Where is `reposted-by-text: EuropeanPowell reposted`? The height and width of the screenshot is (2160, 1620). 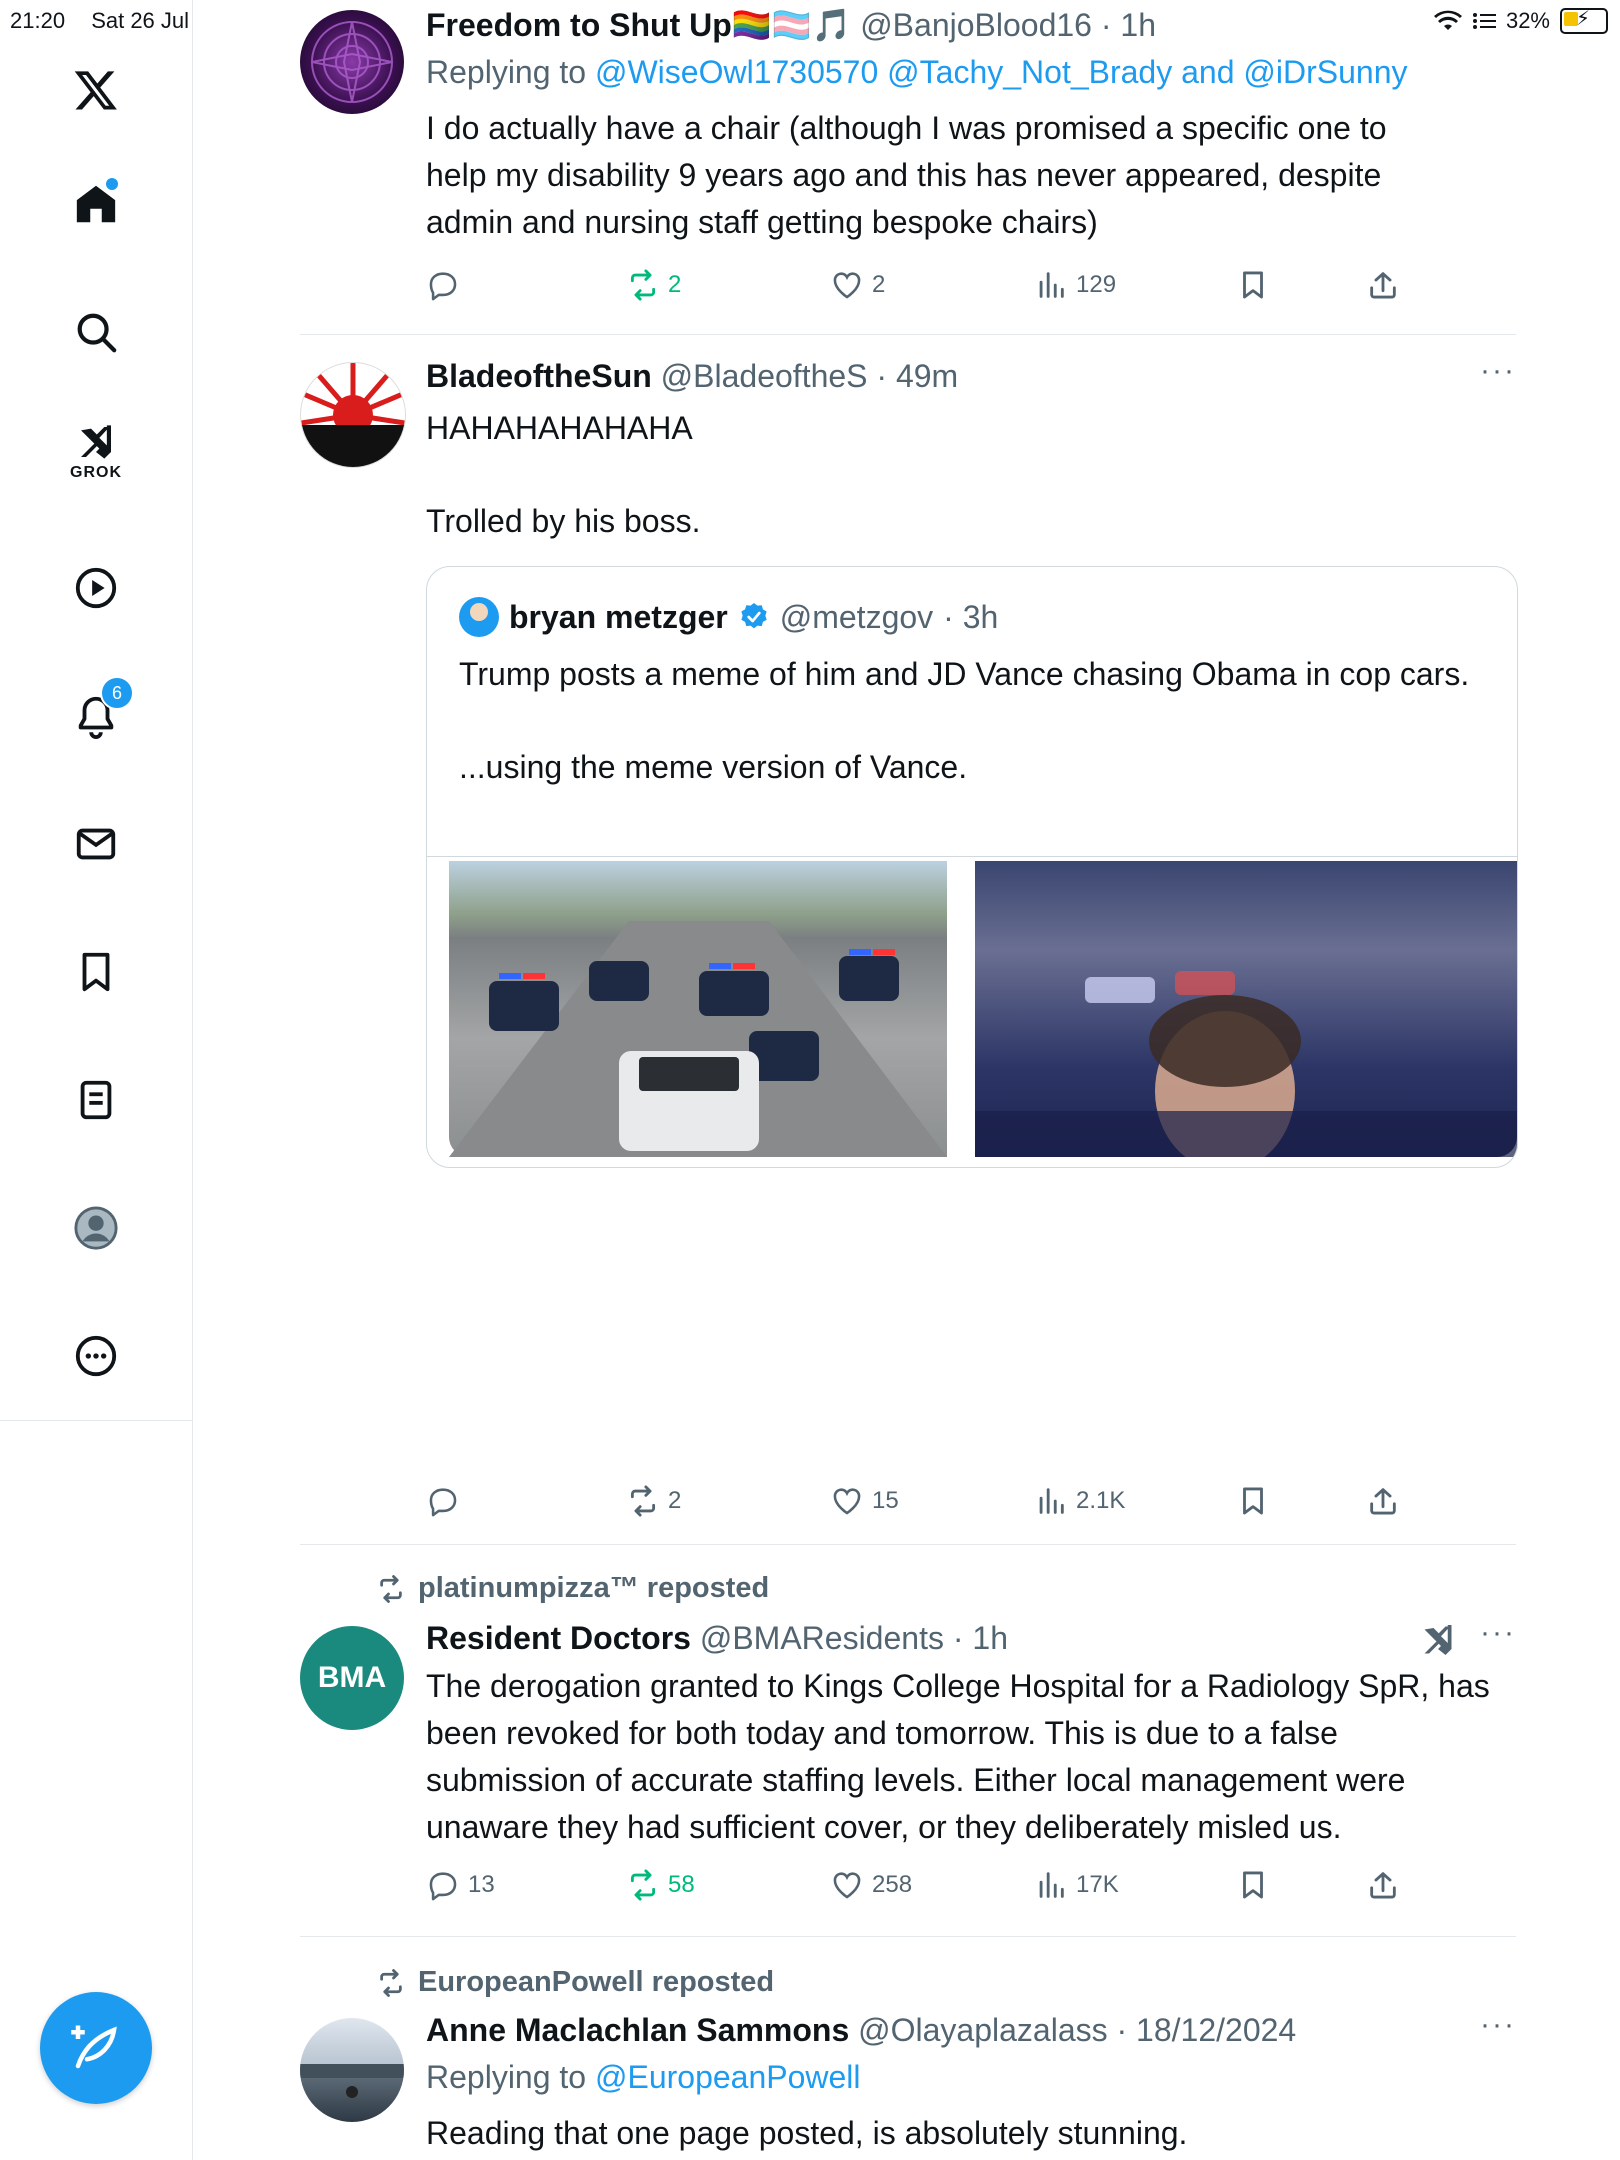 reposted-by-text: EuropeanPowell reposted is located at coordinates (596, 1982).